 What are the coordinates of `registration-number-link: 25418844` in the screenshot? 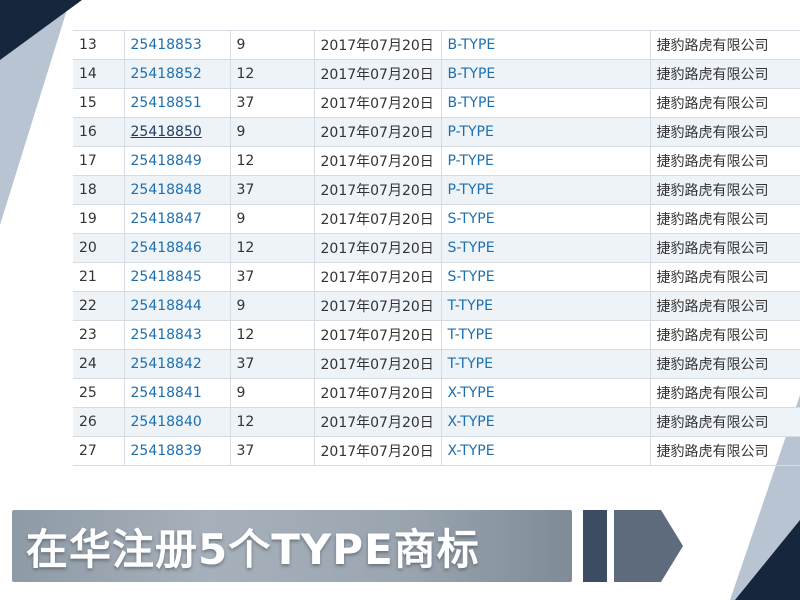 It's located at (177, 306).